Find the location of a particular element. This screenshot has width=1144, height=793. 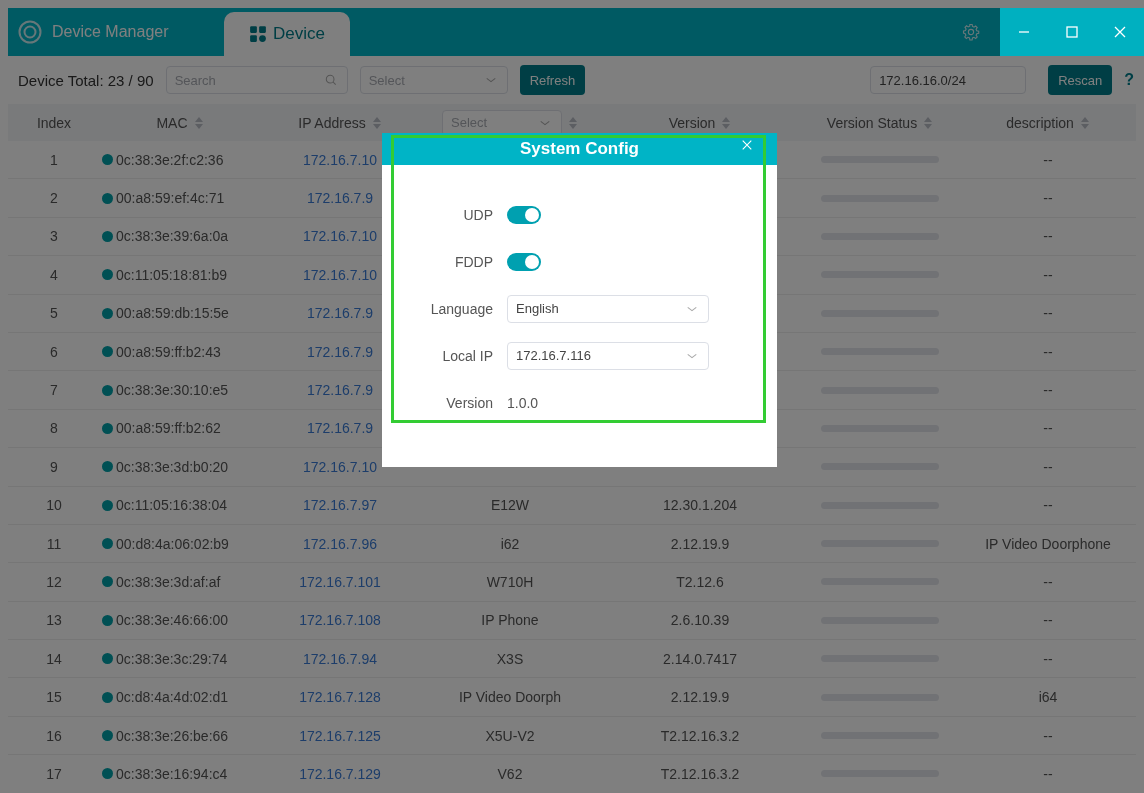

app-logo-icon is located at coordinates (30, 32).